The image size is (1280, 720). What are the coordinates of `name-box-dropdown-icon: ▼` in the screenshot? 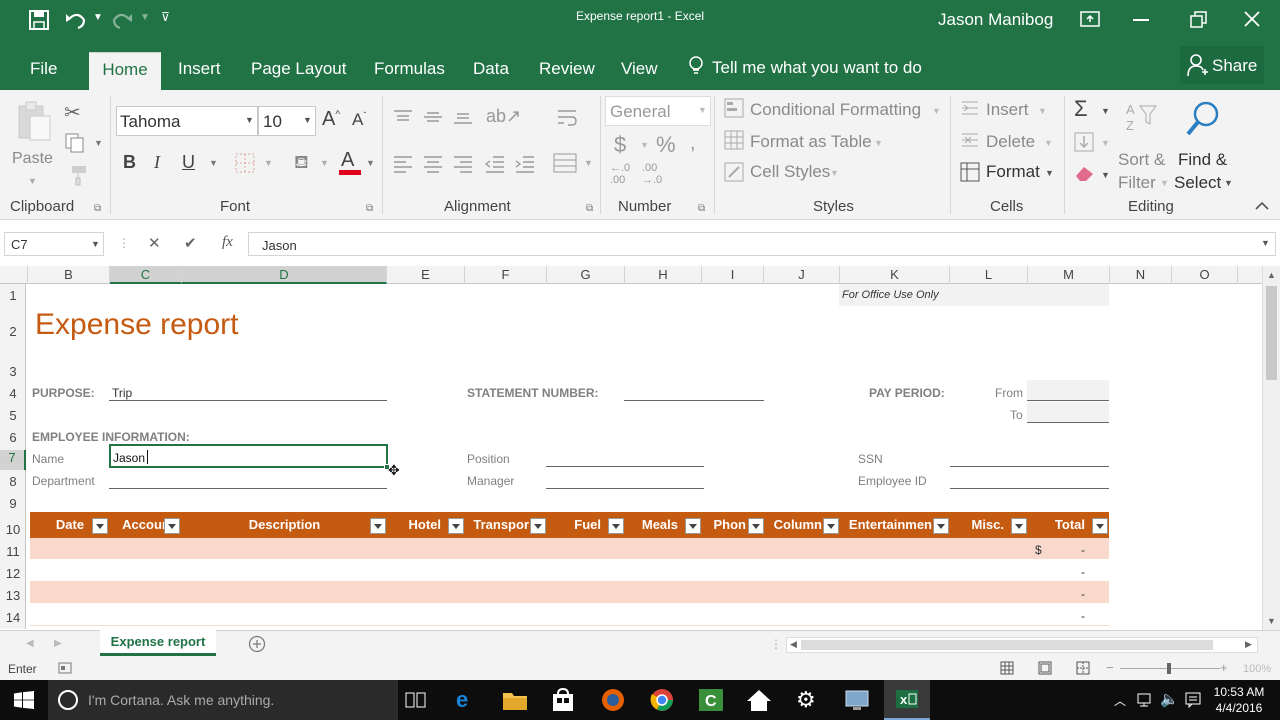 It's located at (95, 244).